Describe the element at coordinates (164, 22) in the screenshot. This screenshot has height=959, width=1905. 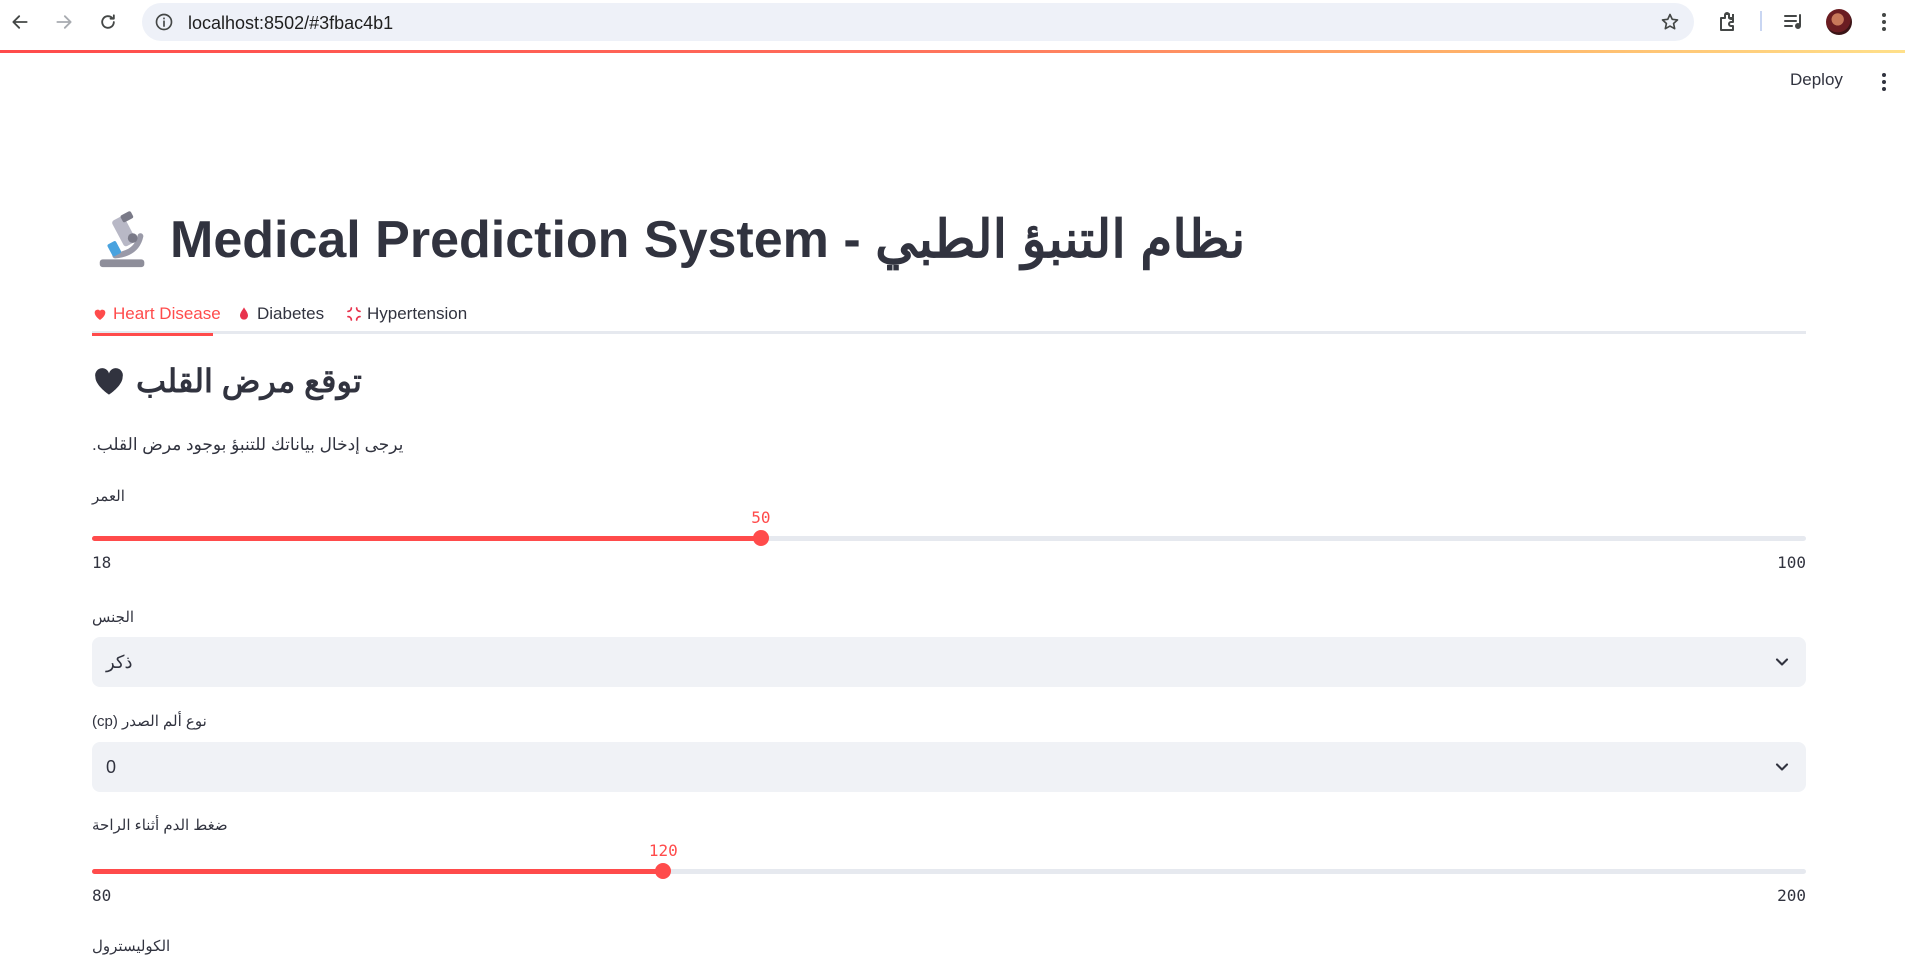
I see `site-info-icon` at that location.